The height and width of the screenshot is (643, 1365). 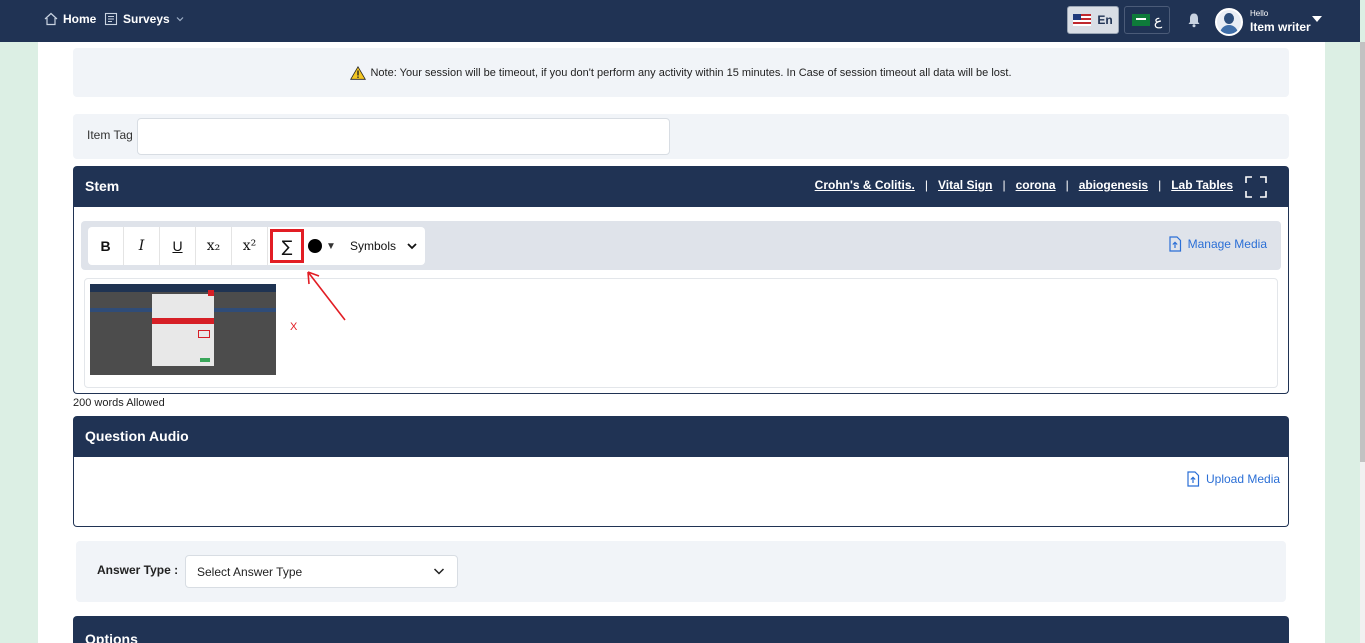 What do you see at coordinates (178, 246) in the screenshot?
I see `underline-button: U` at bounding box center [178, 246].